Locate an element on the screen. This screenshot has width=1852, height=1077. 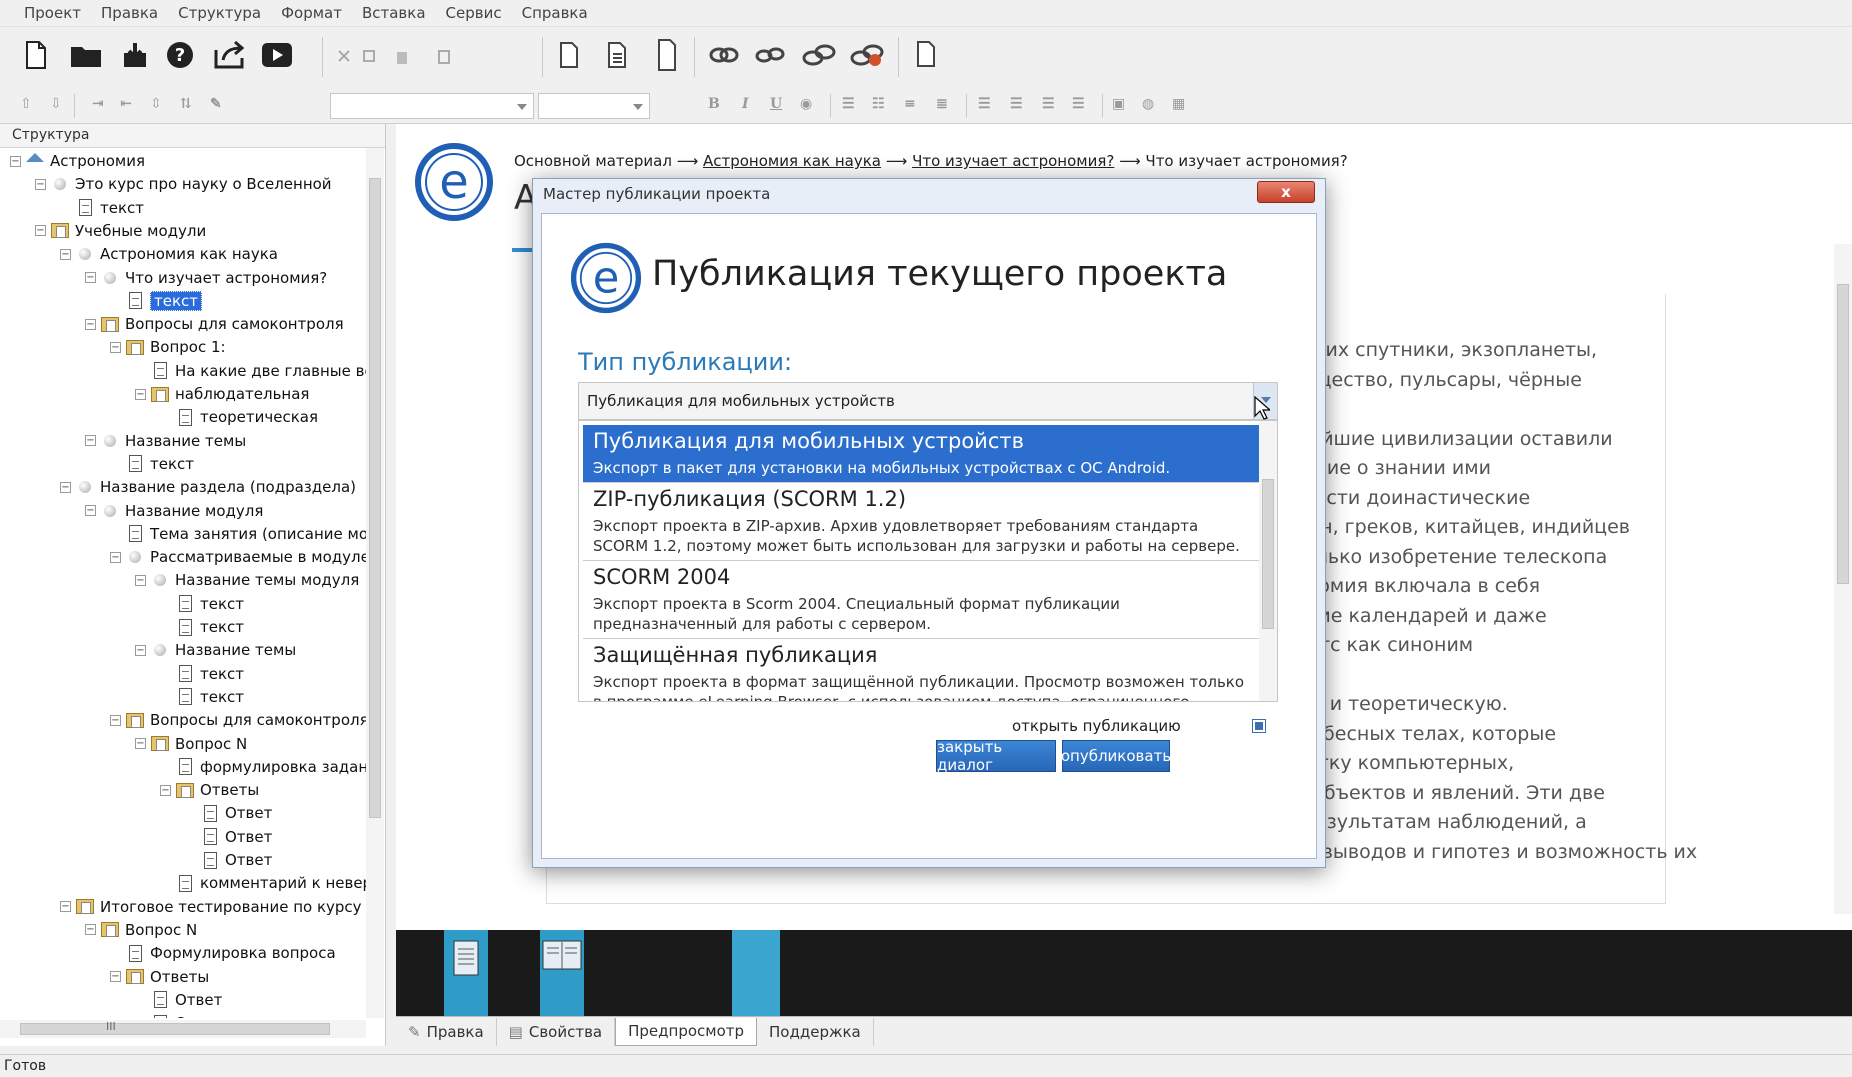
tree-node: − Это курс про науку о Вселенной is located at coordinates (183, 184).